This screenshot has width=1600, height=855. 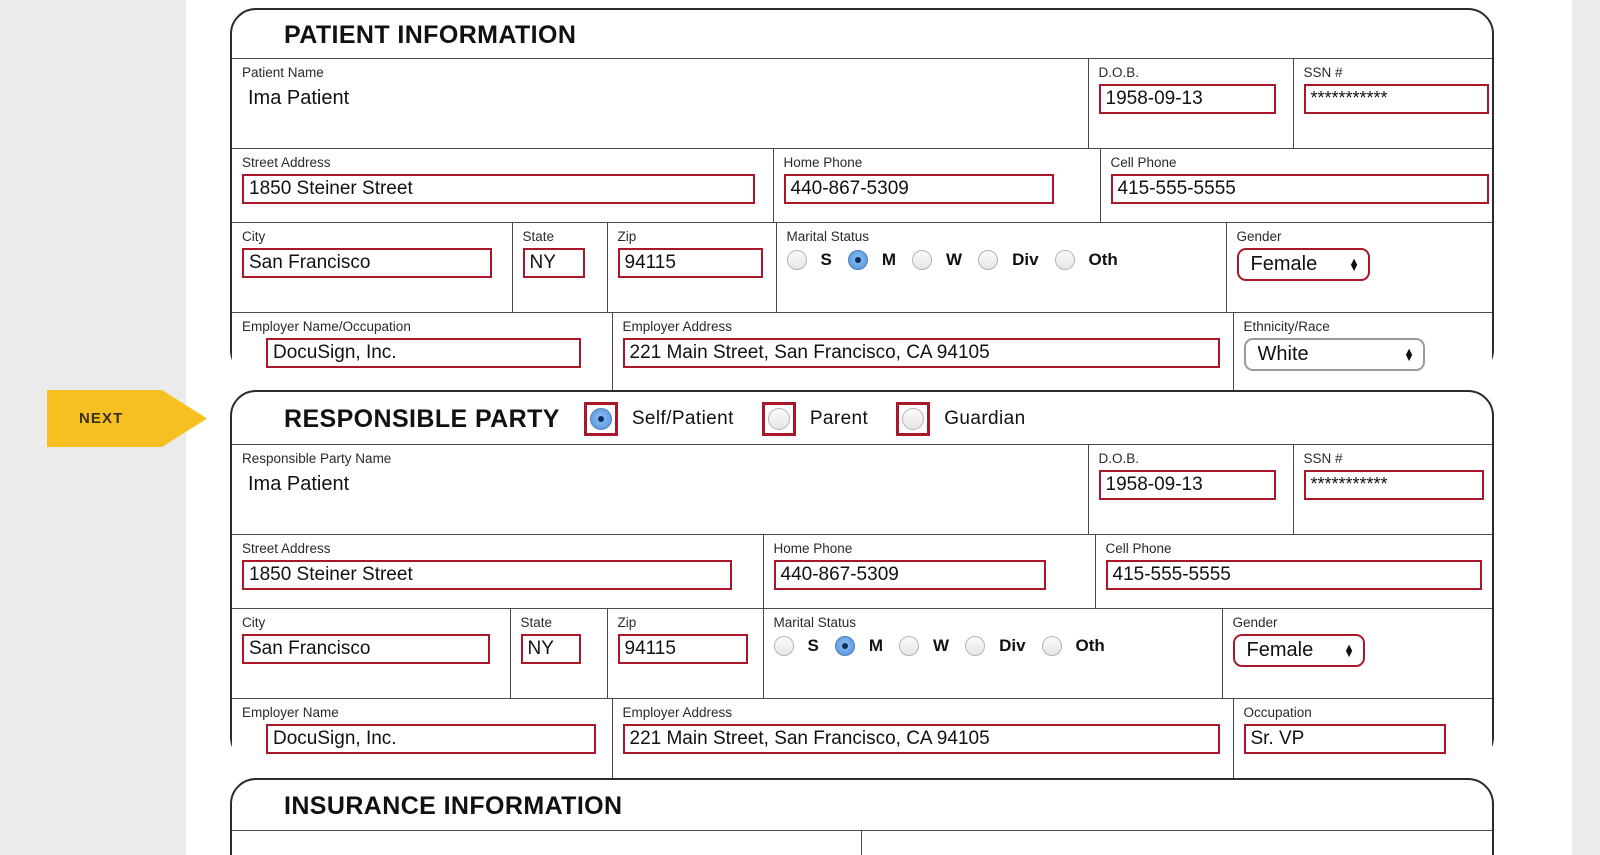 What do you see at coordinates (909, 646) in the screenshot?
I see `responsible-party-marital-radio-w` at bounding box center [909, 646].